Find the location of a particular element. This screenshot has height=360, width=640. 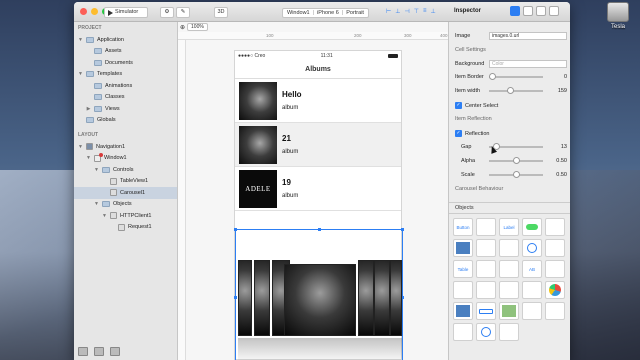

tree-item: ▼ Navigation1 is located at coordinates (125, 147).